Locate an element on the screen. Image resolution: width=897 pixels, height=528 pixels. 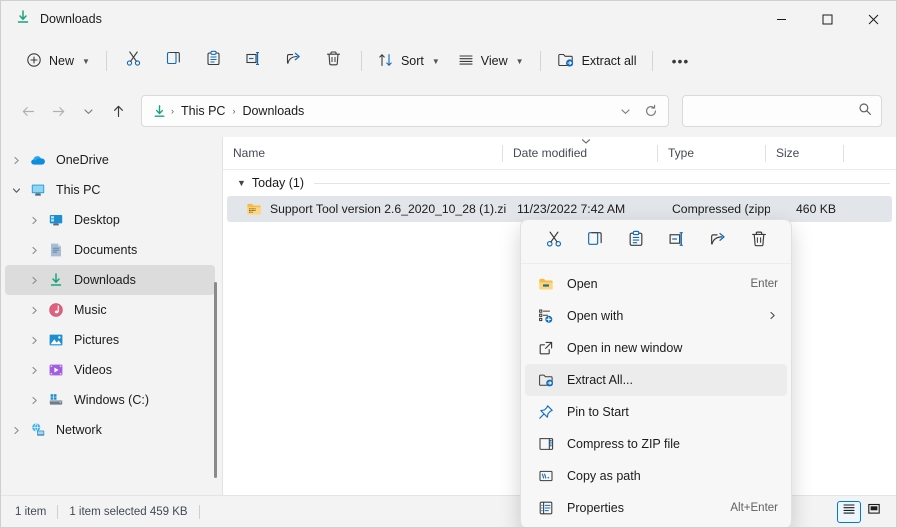
sidebar-item-pictures: Pictures is located at coordinates (110, 340).